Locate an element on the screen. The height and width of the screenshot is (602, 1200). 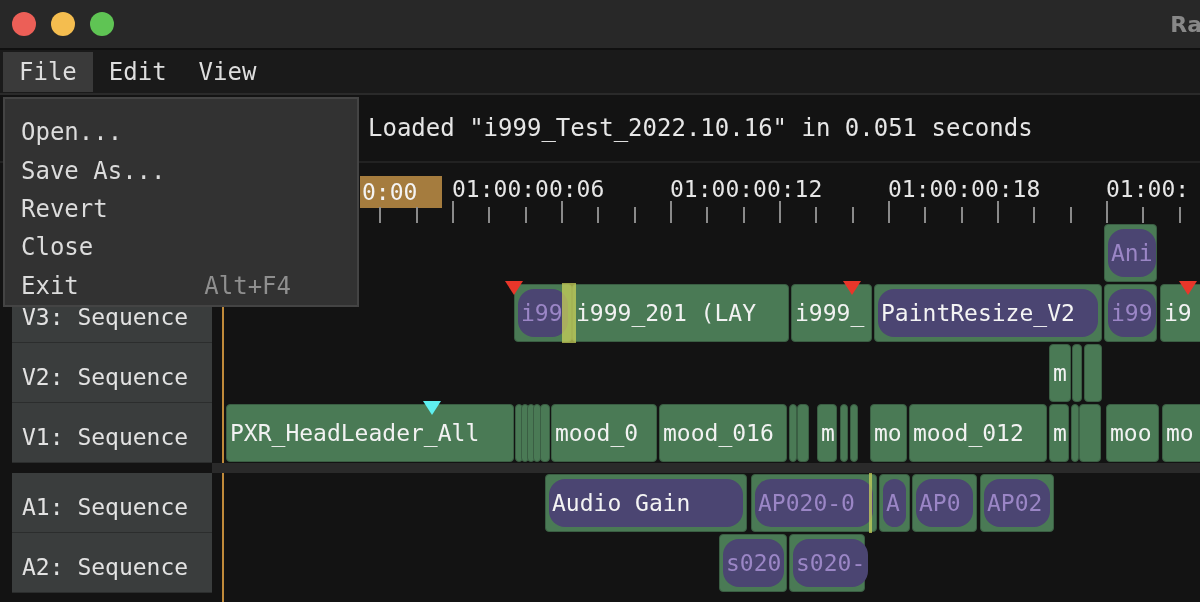
timeline-clip: mood_012 is located at coordinates (978, 433).